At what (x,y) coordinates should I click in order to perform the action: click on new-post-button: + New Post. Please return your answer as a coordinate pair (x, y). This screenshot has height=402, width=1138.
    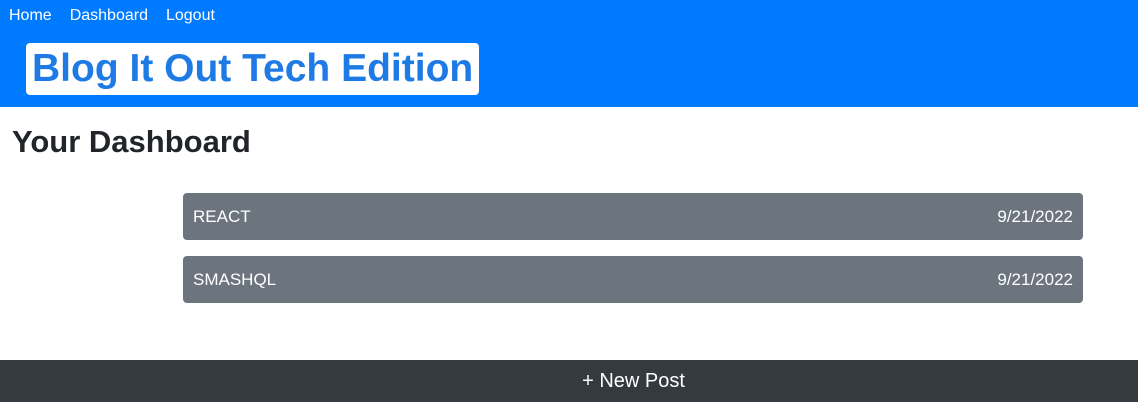
    Looking at the image, I should click on (569, 381).